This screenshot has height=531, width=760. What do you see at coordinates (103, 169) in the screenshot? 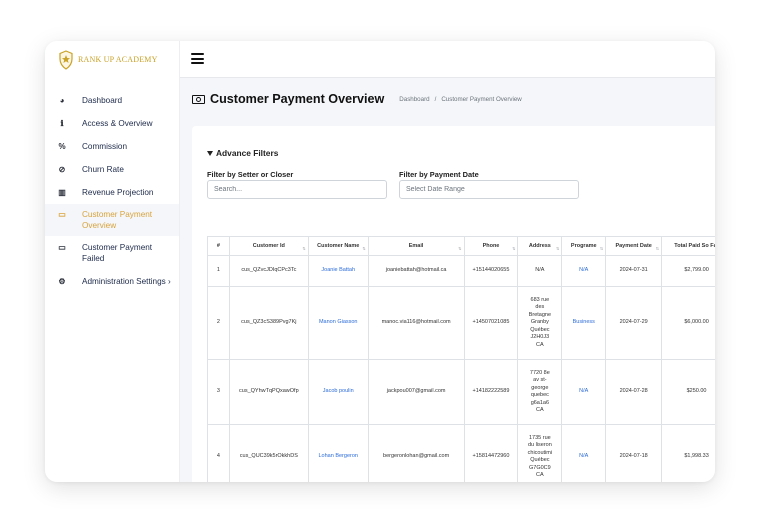
I see `sidebar-item-label: Churn Rate` at bounding box center [103, 169].